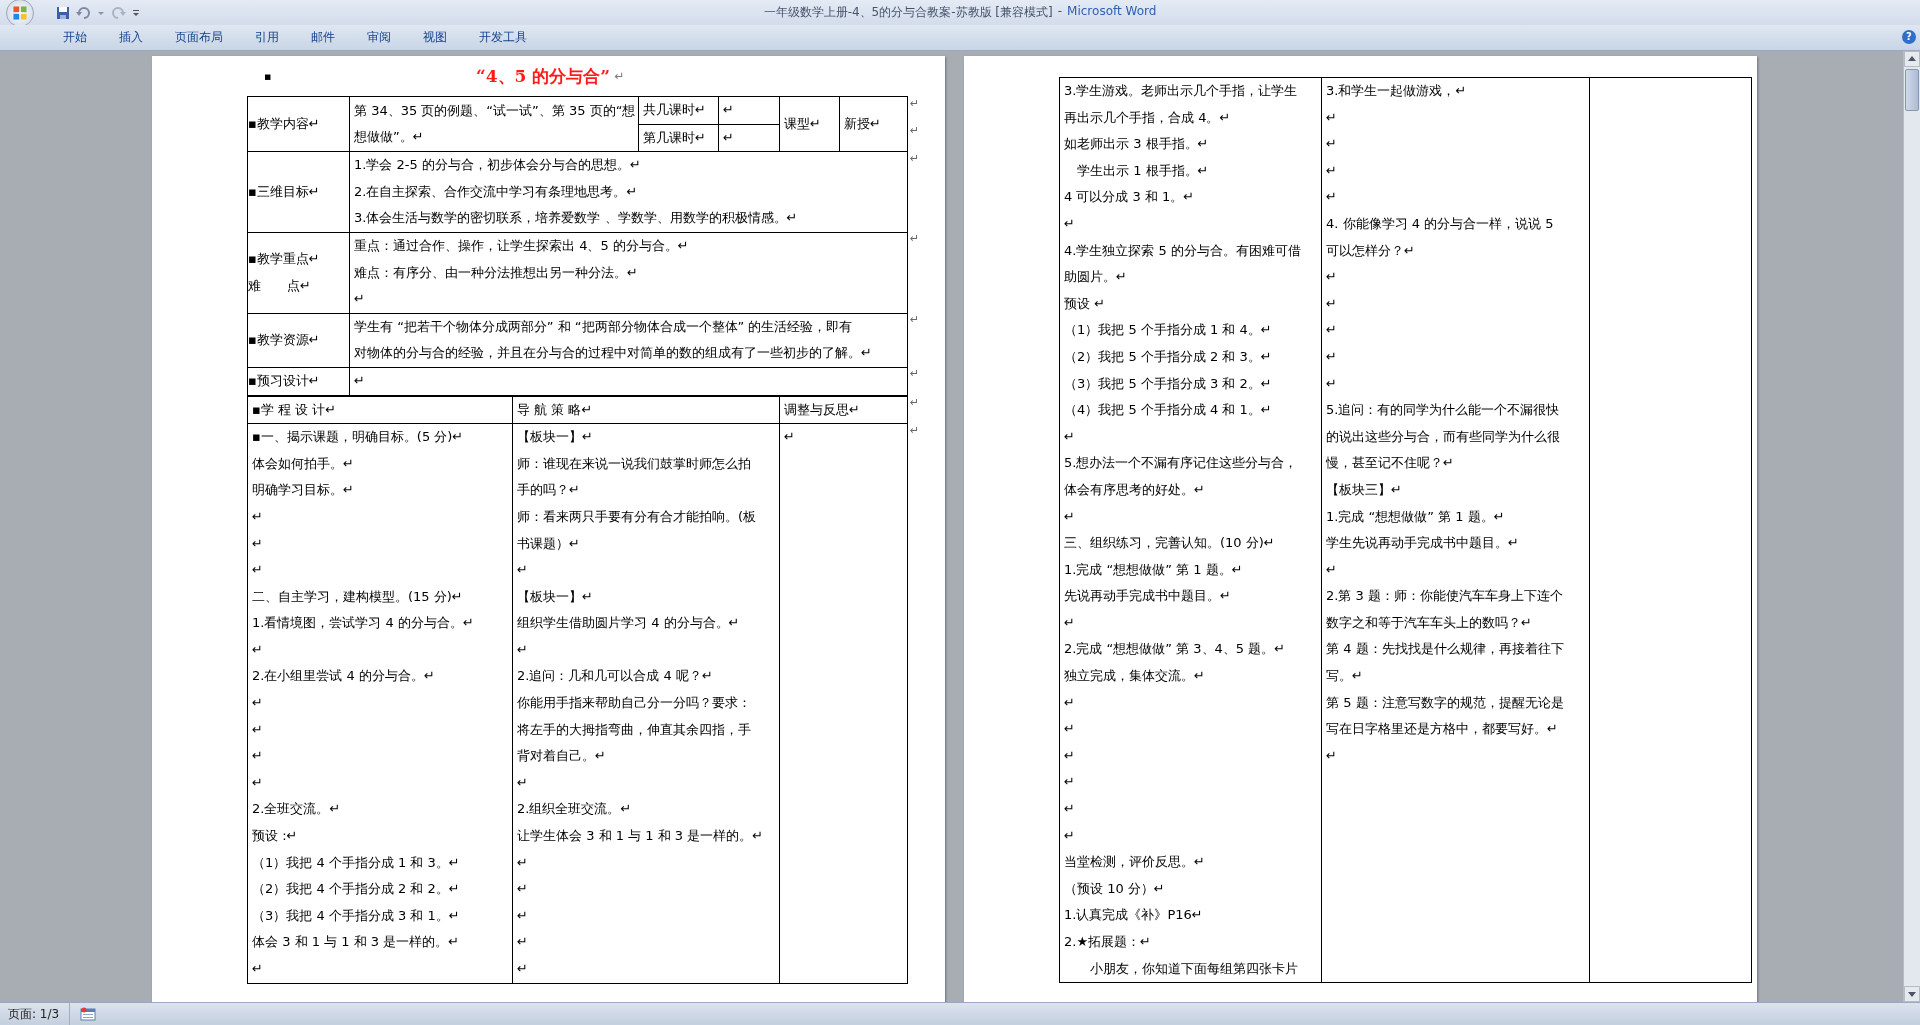  I want to click on row-label: ▪三维目标↵, so click(284, 191).